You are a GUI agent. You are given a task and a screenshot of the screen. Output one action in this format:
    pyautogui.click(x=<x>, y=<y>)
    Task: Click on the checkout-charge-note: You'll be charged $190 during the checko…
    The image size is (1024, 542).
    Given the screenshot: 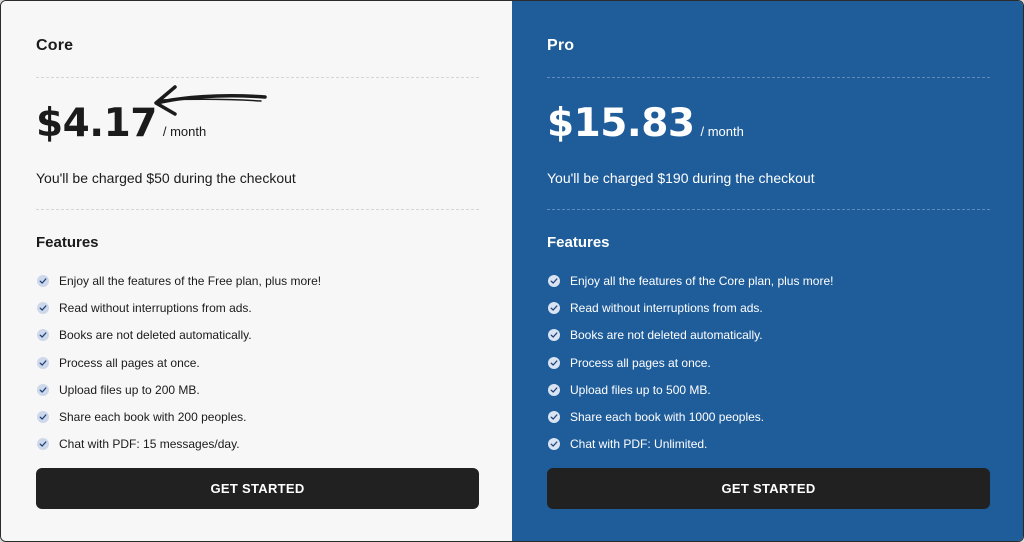 What is the action you would take?
    pyautogui.click(x=681, y=178)
    